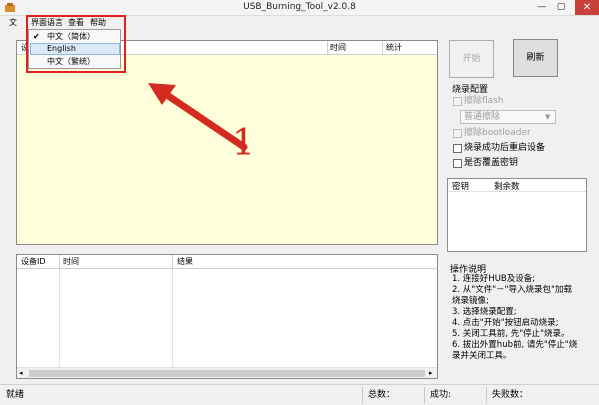 Image resolution: width=599 pixels, height=405 pixels. Describe the element at coordinates (497, 133) in the screenshot. I see `erase-bootloader-label: 擦除bootloader` at that location.